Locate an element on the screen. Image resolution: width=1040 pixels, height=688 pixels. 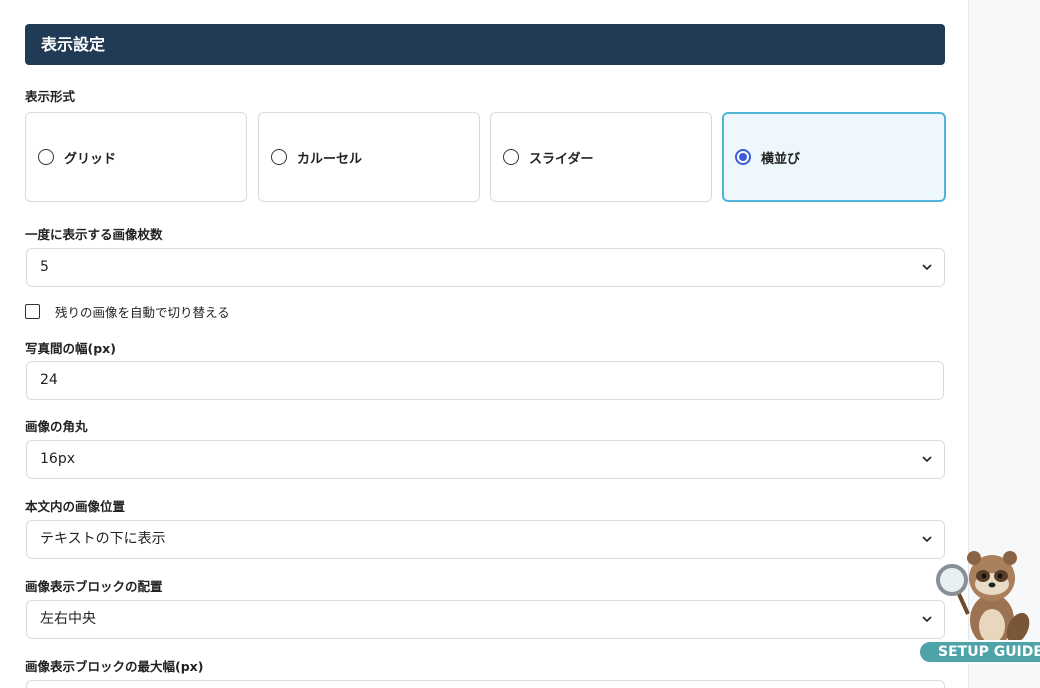
image-position-select: テキストの下に表示 is located at coordinates (485, 539).